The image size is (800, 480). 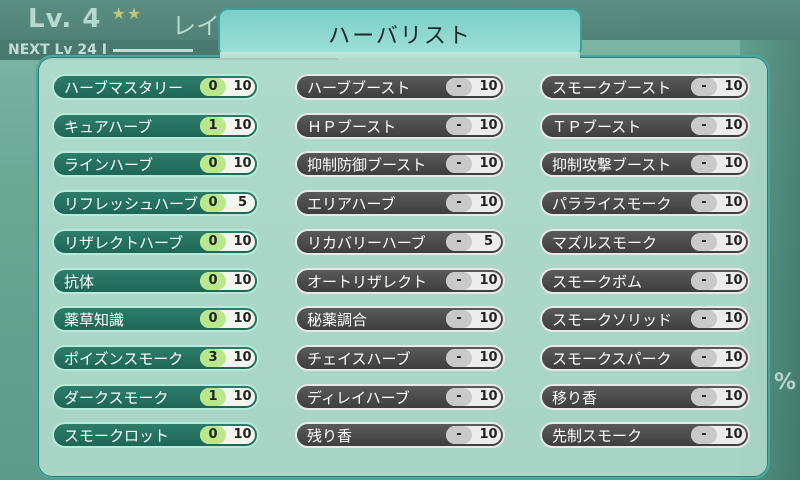 I want to click on skill-item: ディレイハーブ -10, so click(x=400, y=397).